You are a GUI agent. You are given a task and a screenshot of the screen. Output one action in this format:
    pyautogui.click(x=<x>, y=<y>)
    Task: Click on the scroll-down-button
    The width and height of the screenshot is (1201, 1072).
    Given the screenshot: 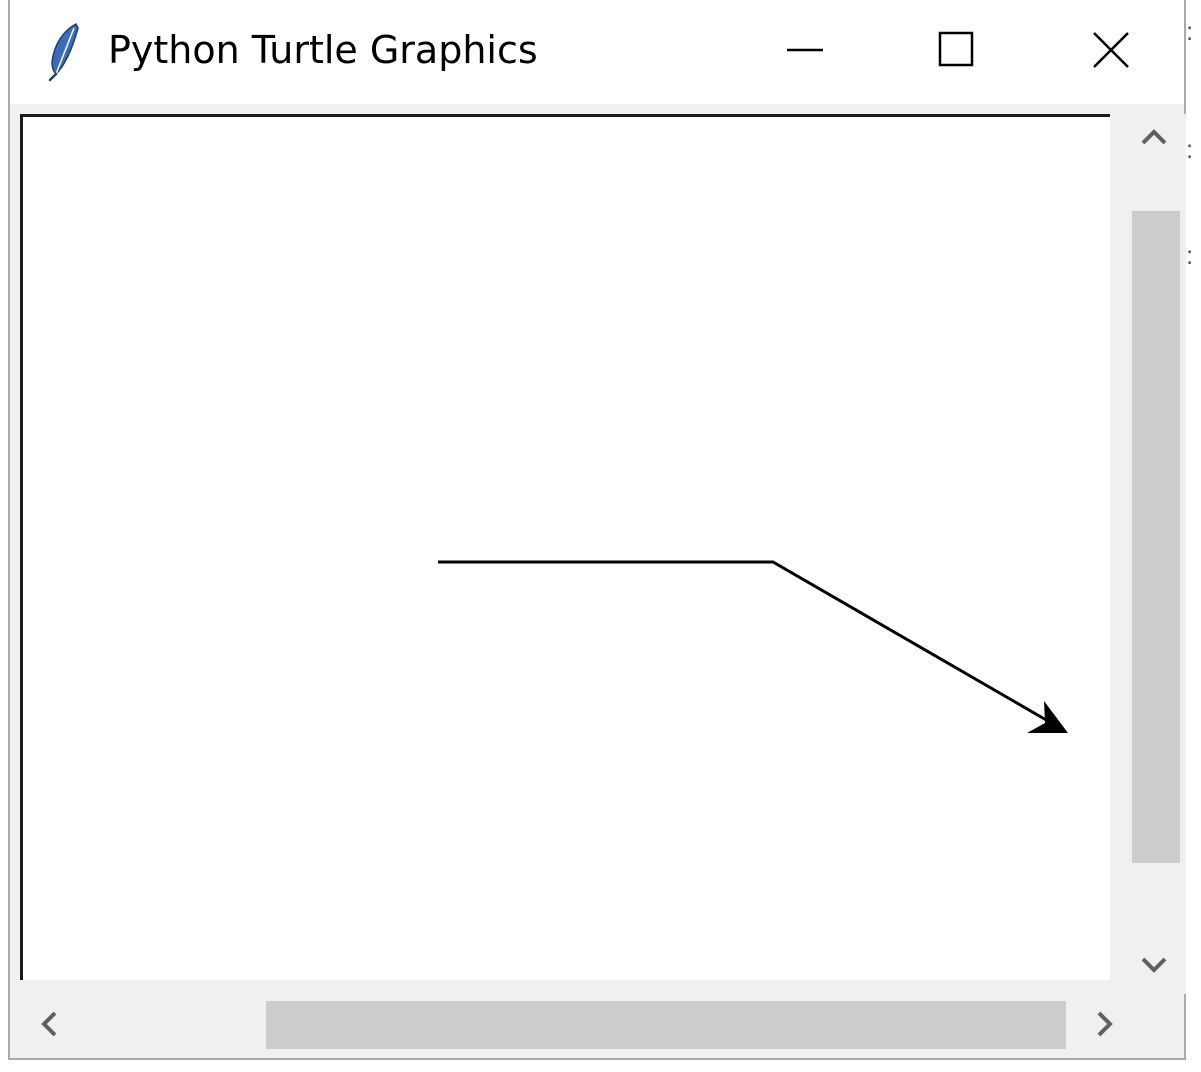 What is the action you would take?
    pyautogui.click(x=1154, y=964)
    